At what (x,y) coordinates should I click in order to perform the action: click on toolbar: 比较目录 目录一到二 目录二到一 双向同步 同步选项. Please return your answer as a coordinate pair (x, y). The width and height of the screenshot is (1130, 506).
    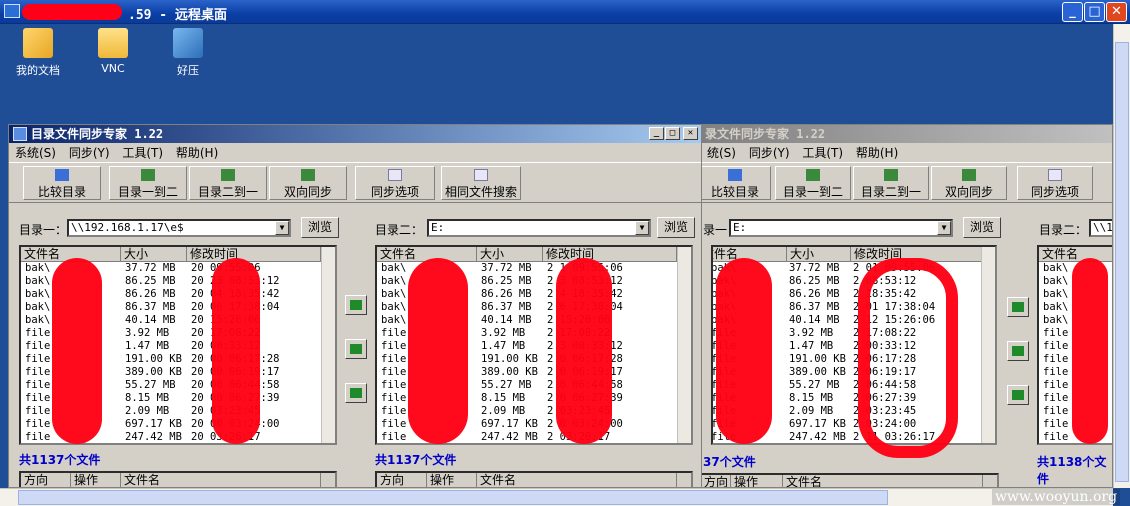
    Looking at the image, I should click on (906, 183).